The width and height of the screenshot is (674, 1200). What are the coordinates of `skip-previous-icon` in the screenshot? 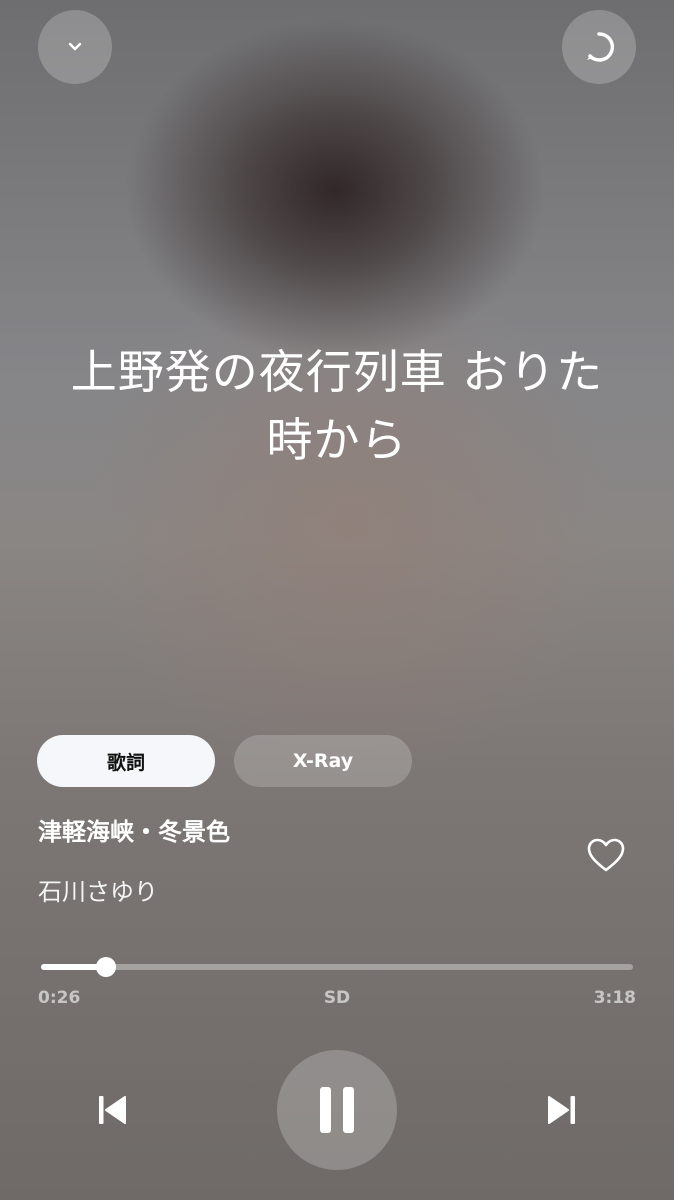 It's located at (112, 1110).